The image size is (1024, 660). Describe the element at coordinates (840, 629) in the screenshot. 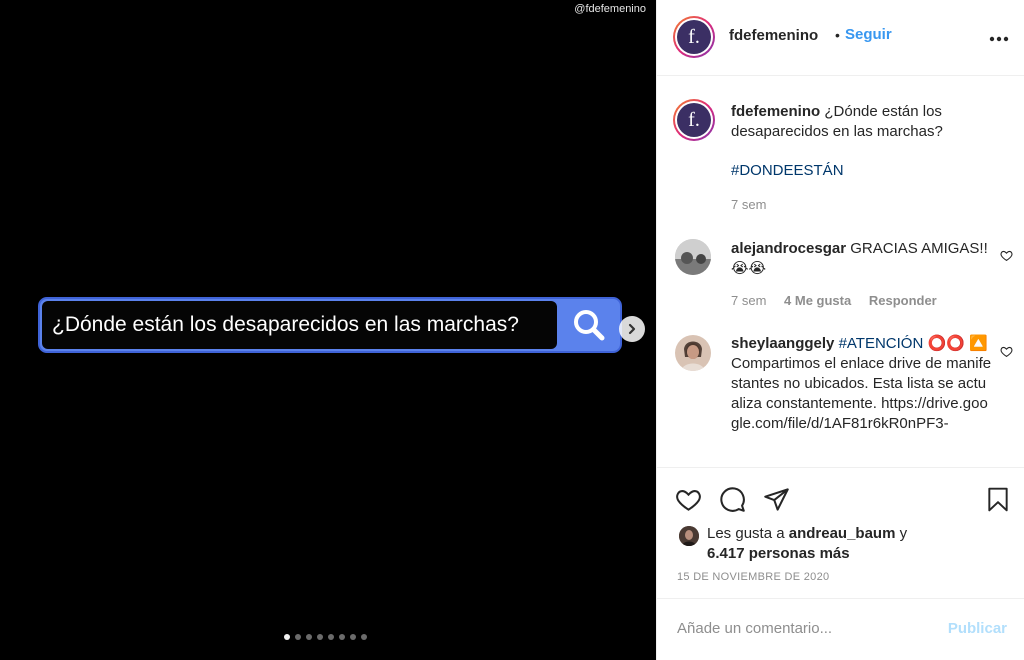

I see `comment-composer: Añade un comentario... Publicar` at that location.